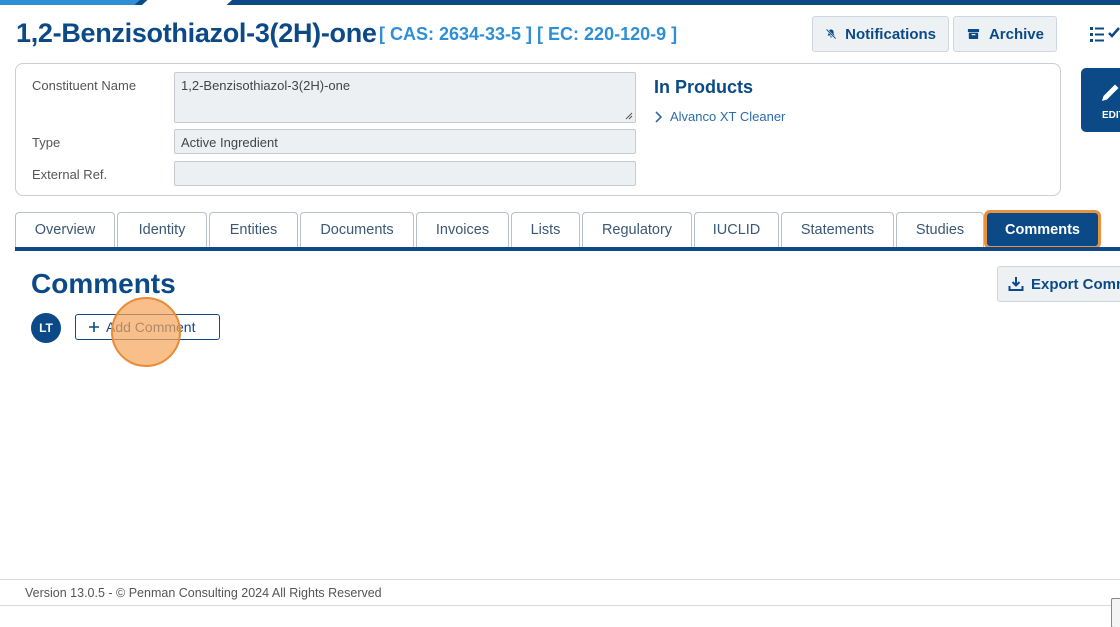 The height and width of the screenshot is (627, 1120). I want to click on constituent-name-value: 1,2-Benzisothiazol-3(2H)-one, so click(266, 85).